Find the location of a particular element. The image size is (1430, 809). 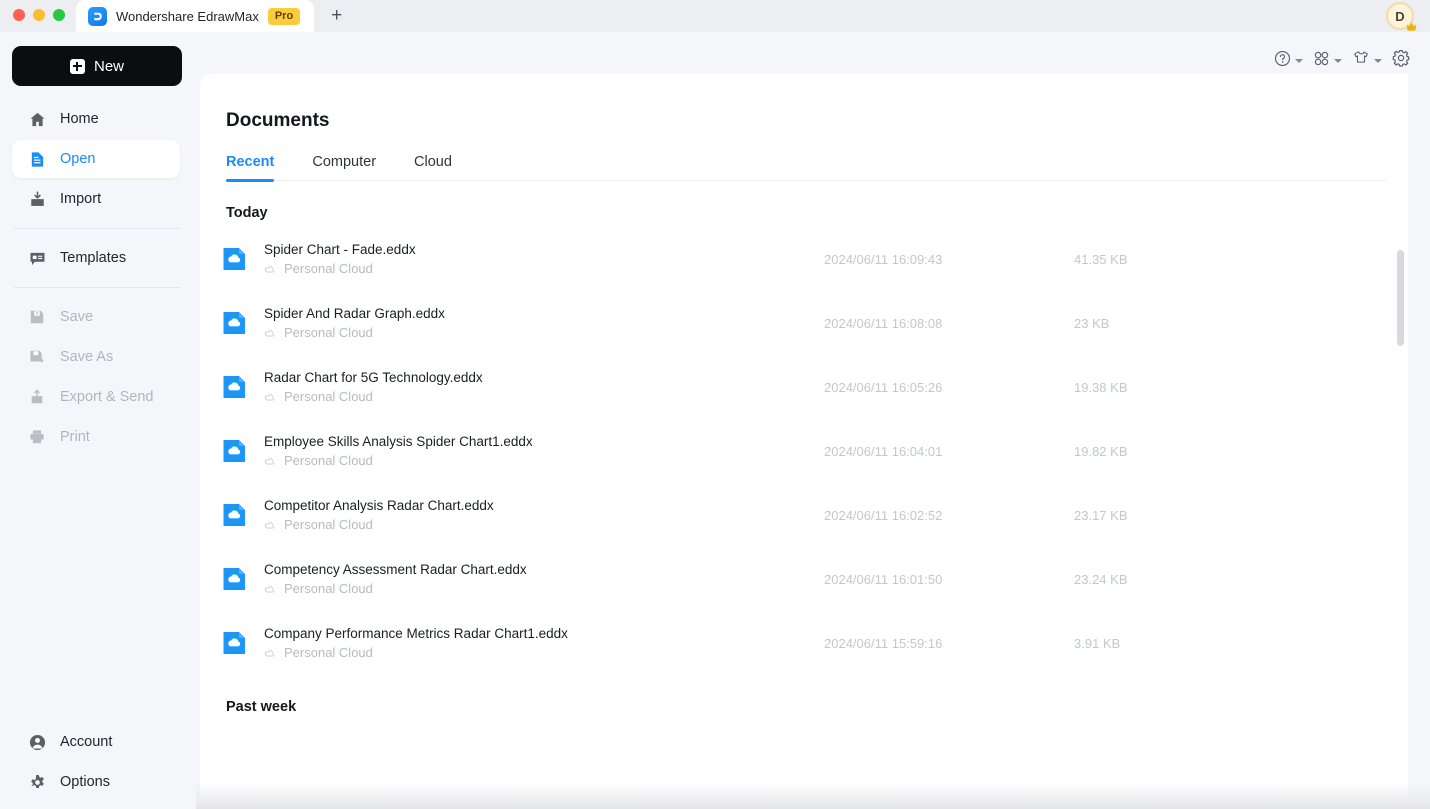

account-icon is located at coordinates (37, 742).